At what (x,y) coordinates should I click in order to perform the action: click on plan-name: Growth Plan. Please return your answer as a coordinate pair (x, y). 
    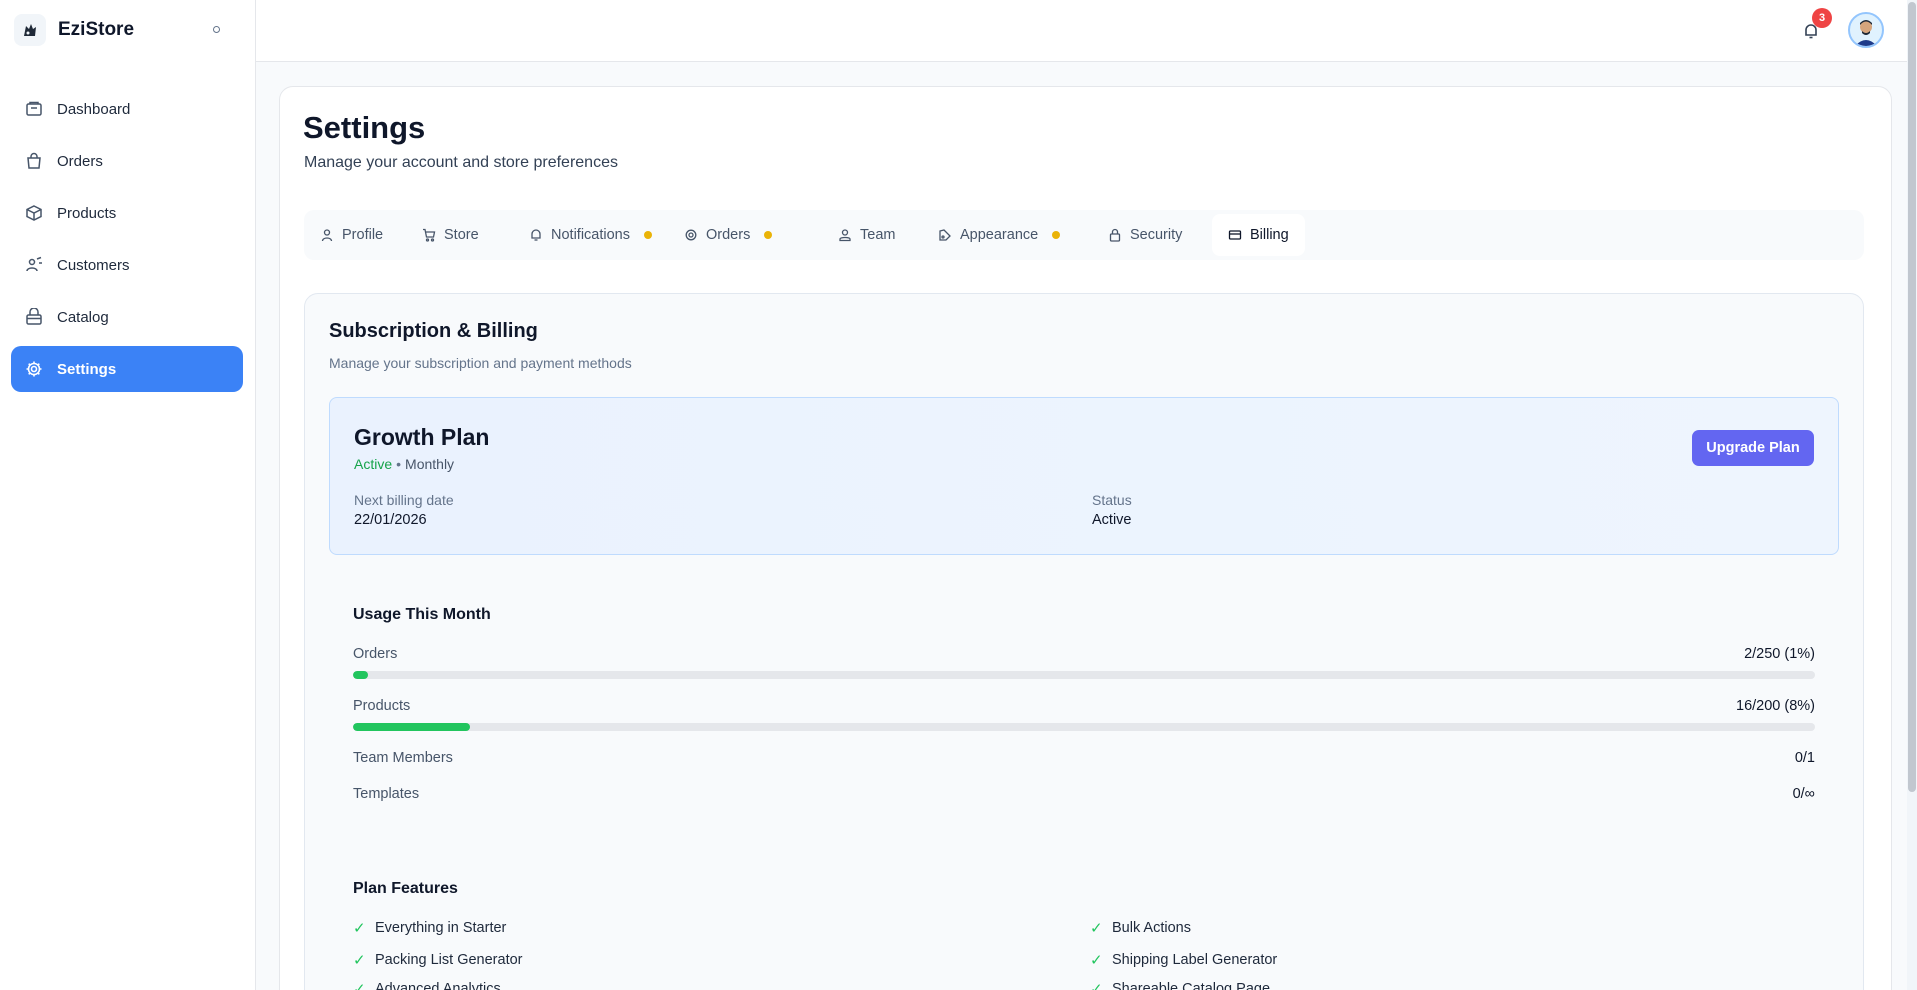
    Looking at the image, I should click on (422, 437).